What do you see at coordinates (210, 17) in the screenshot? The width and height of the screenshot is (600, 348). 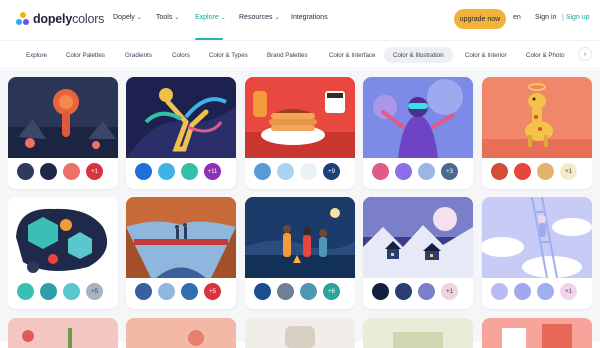 I see `nav-explore: Explore ⌄` at bounding box center [210, 17].